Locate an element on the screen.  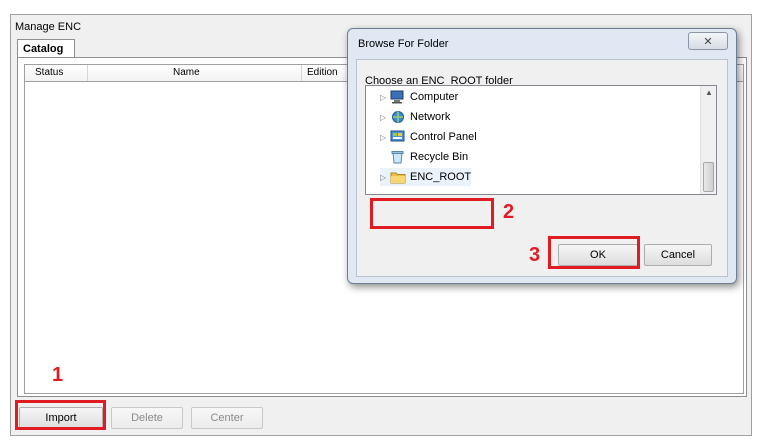
tree-item-label: Computer is located at coordinates (434, 97).